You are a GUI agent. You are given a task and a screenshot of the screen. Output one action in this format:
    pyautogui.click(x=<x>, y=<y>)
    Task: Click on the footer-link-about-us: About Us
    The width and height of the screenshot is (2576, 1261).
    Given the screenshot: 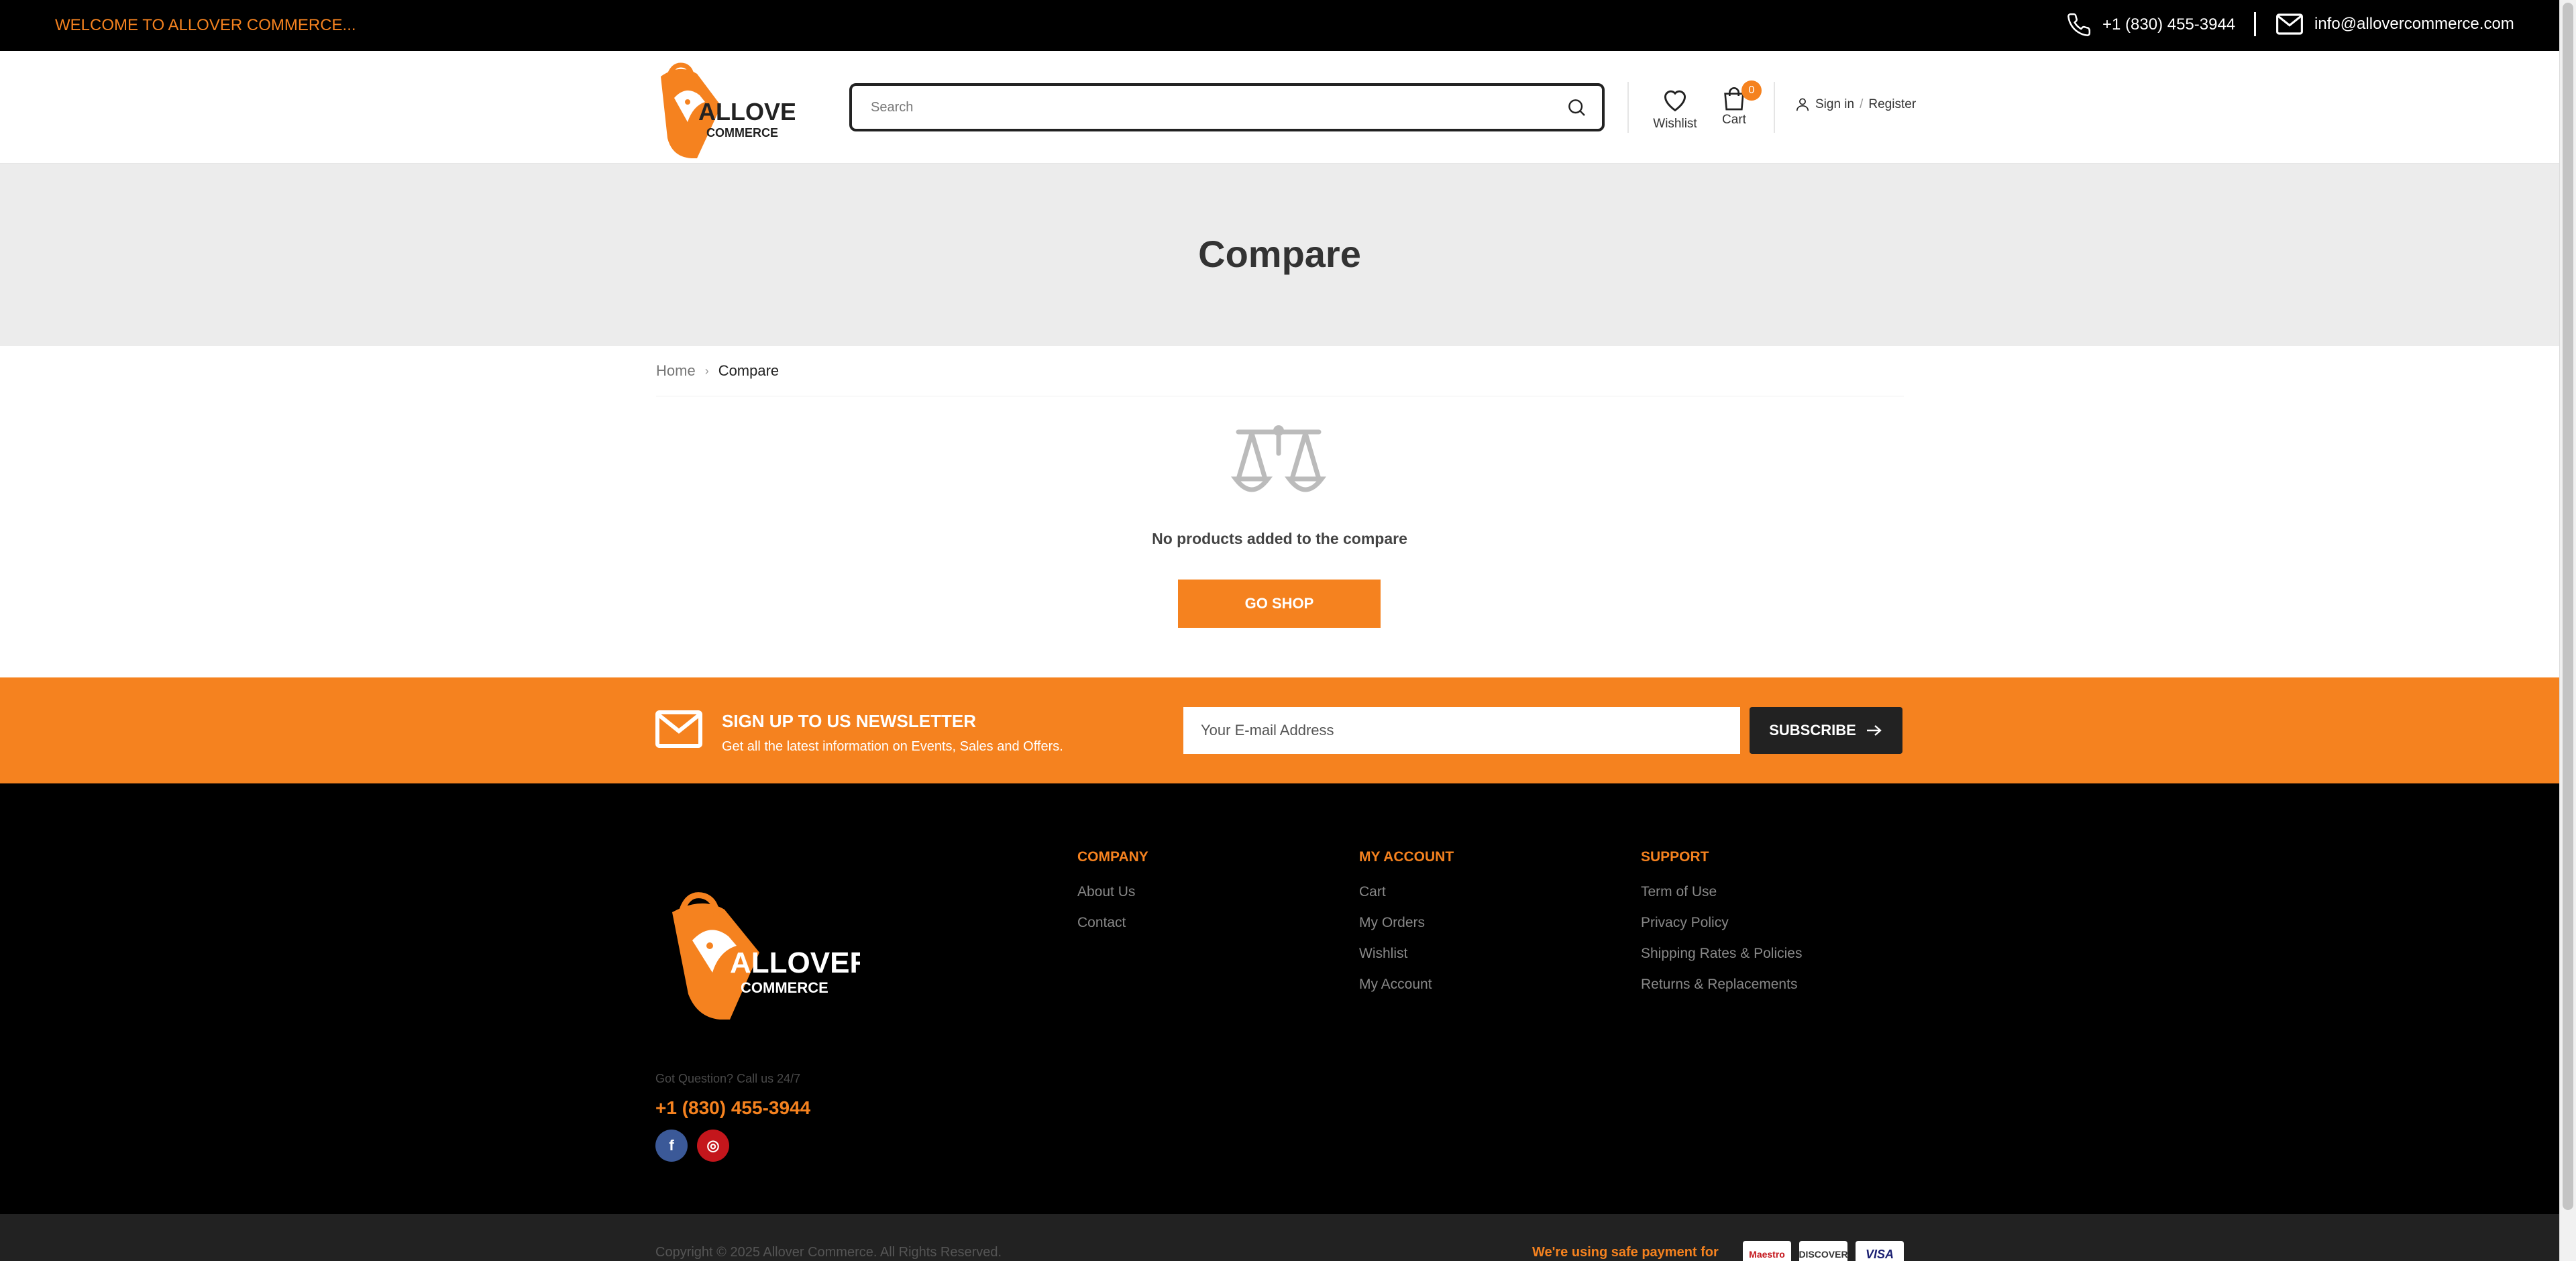 What is the action you would take?
    pyautogui.click(x=1112, y=892)
    